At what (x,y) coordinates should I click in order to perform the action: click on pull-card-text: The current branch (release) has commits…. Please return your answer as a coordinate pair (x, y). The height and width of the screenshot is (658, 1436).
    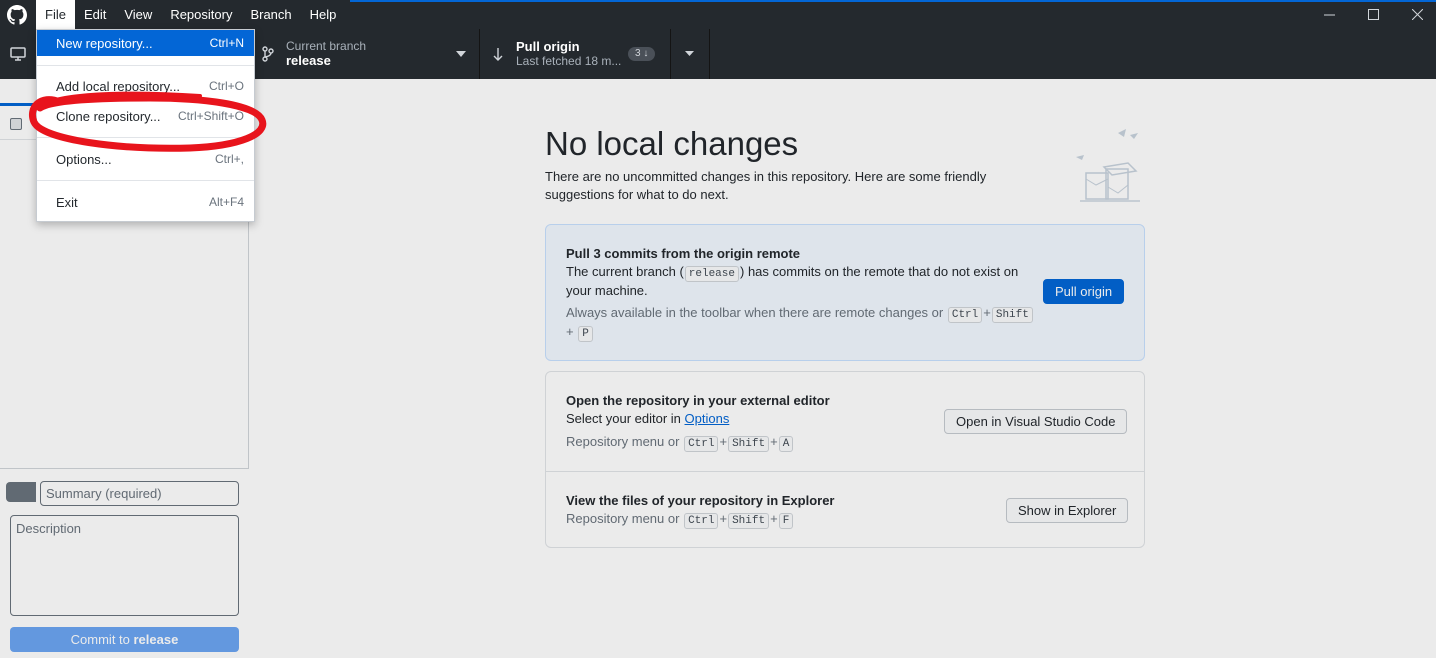
    Looking at the image, I should click on (792, 281).